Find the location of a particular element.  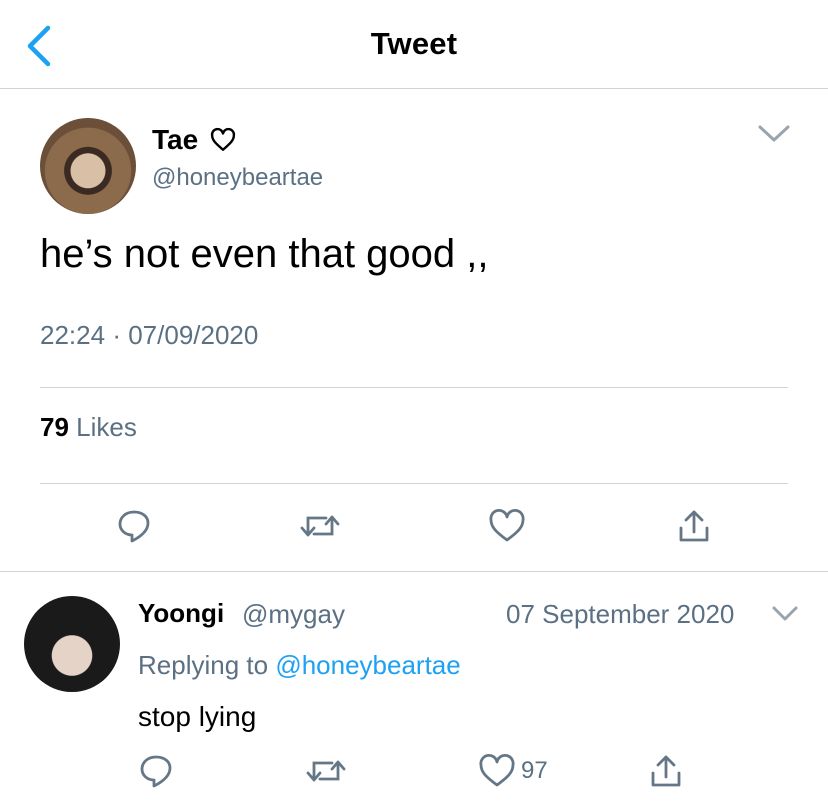

likes-count: 79 Likes is located at coordinates (88, 427).